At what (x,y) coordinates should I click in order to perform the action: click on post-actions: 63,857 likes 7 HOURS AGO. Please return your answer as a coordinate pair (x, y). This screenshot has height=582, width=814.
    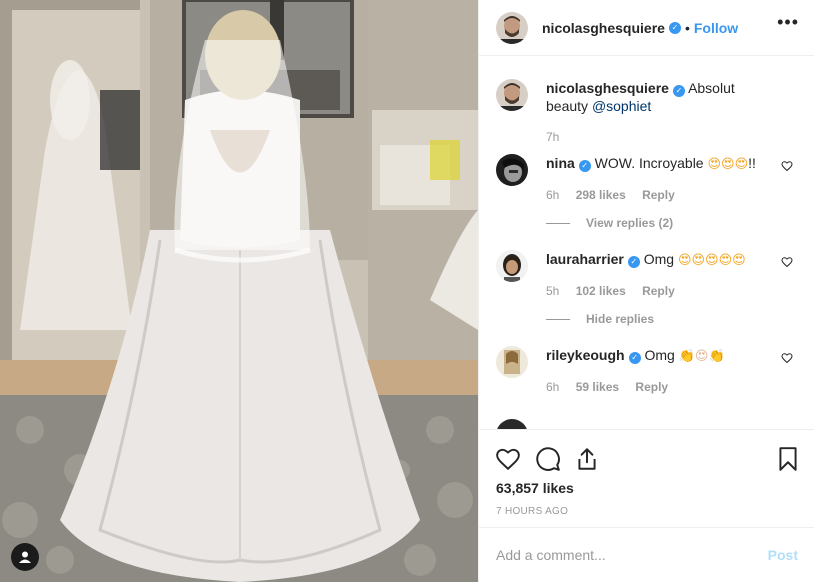
    Looking at the image, I should click on (646, 478).